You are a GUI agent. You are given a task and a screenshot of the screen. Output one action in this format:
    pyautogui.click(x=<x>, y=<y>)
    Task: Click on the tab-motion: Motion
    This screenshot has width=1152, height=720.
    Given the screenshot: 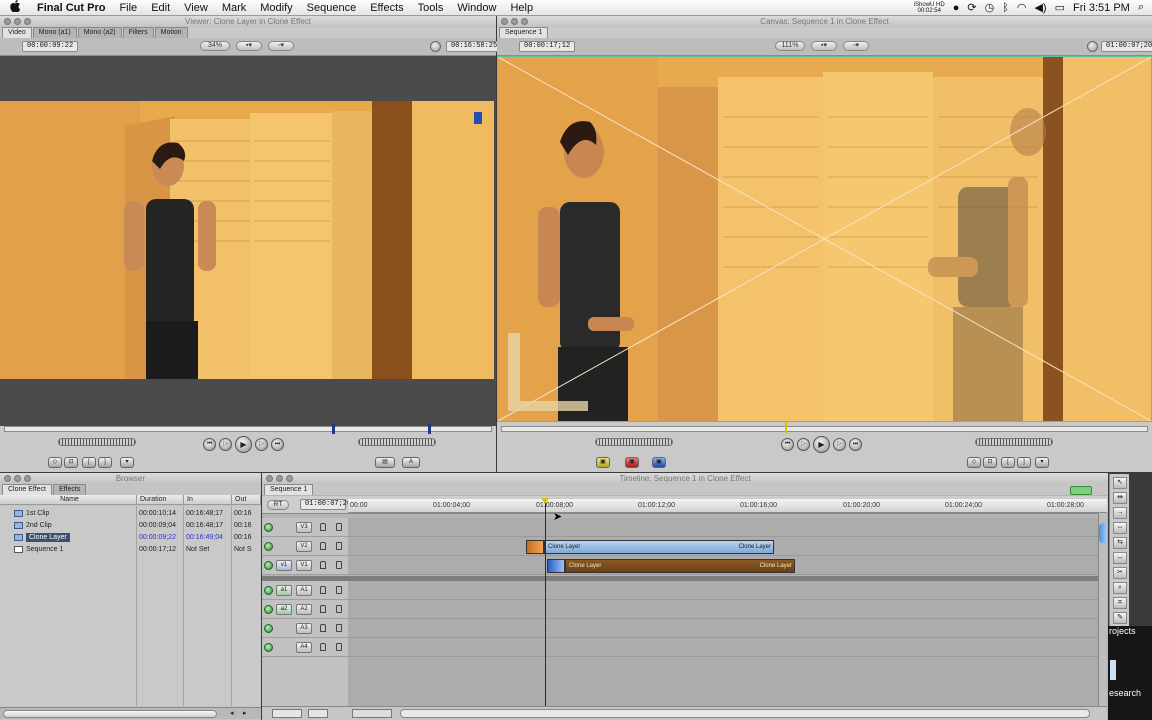 What is the action you would take?
    pyautogui.click(x=171, y=32)
    